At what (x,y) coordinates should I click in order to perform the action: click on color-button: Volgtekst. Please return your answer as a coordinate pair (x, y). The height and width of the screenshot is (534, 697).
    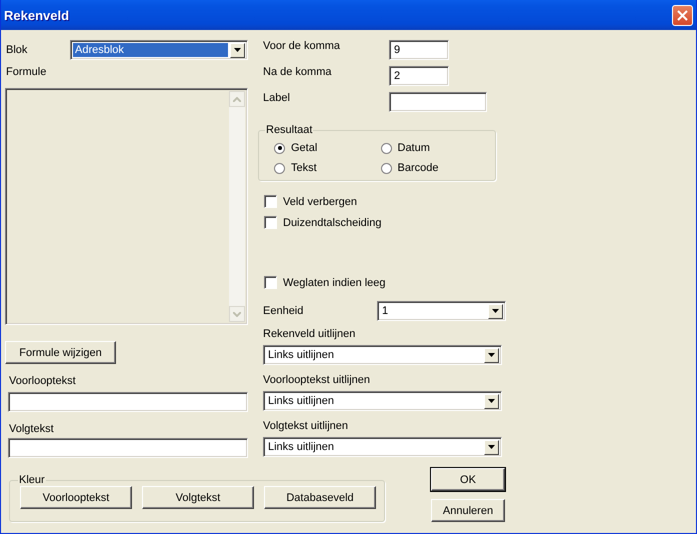
    Looking at the image, I should click on (198, 497).